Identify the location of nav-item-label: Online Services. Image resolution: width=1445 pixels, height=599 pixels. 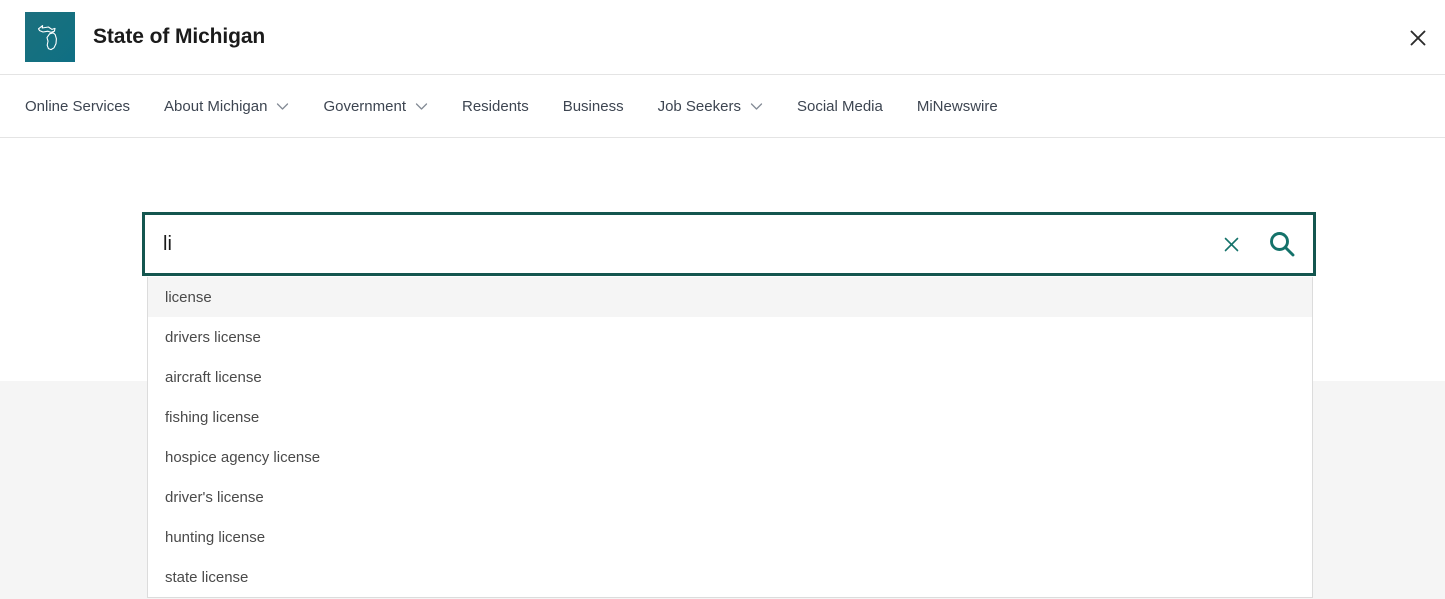
(78, 106).